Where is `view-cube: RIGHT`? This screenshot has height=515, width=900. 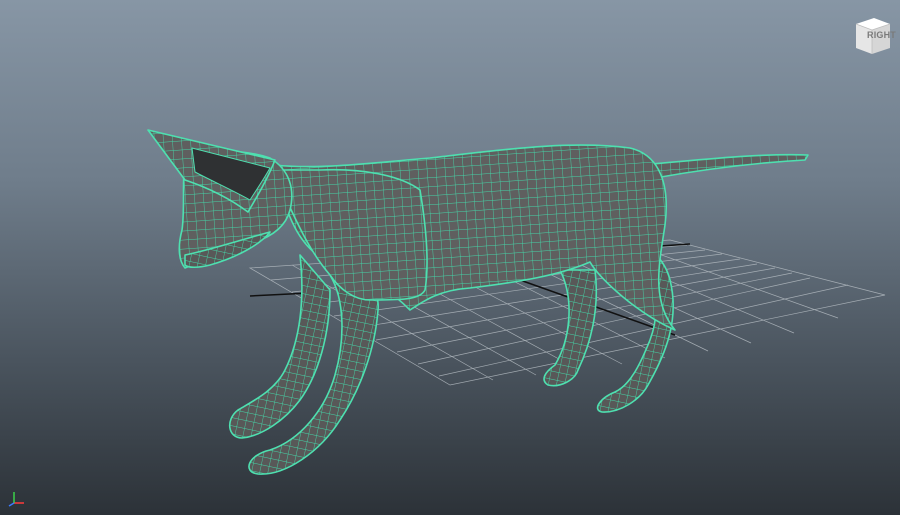
view-cube: RIGHT is located at coordinates (873, 36).